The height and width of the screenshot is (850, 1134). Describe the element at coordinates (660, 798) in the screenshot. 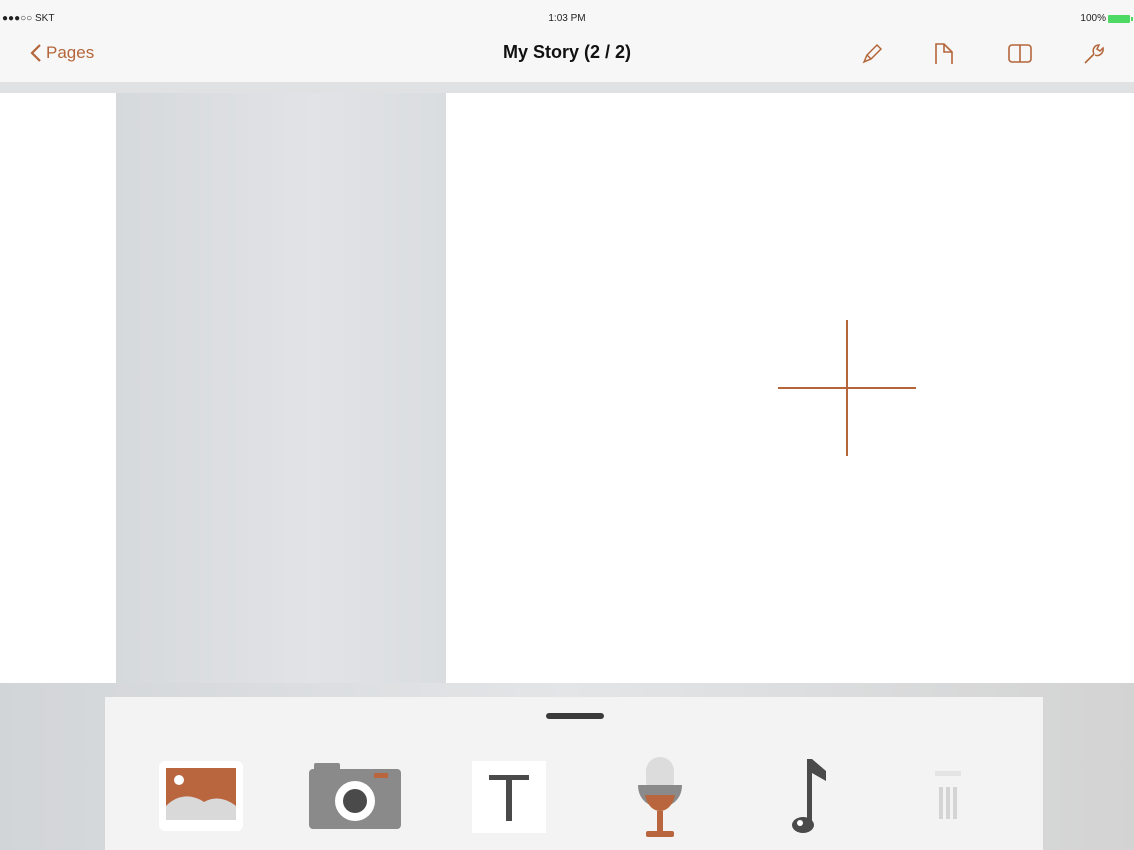

I see `microphone-icon` at that location.